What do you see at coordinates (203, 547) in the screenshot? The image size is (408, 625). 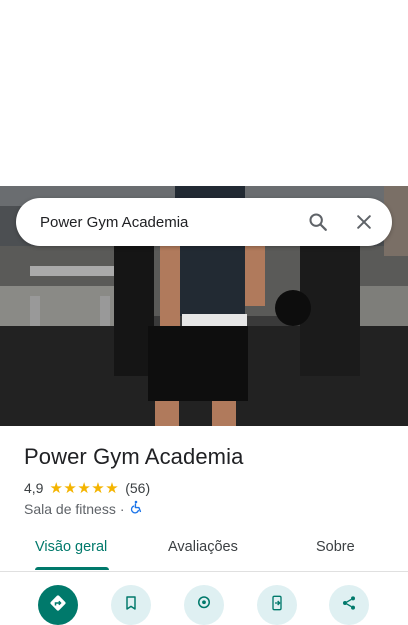 I see `tab-reviews: Avaliações` at bounding box center [203, 547].